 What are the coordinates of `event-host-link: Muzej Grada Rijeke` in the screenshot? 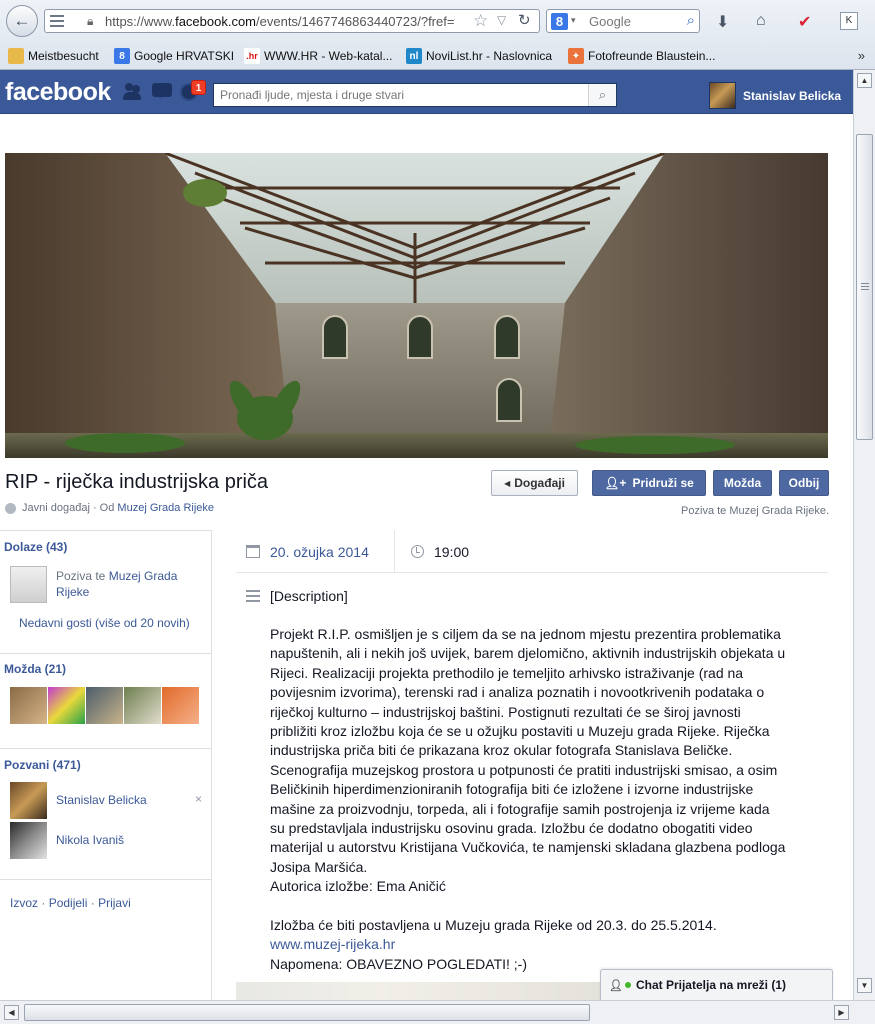 It's located at (165, 508).